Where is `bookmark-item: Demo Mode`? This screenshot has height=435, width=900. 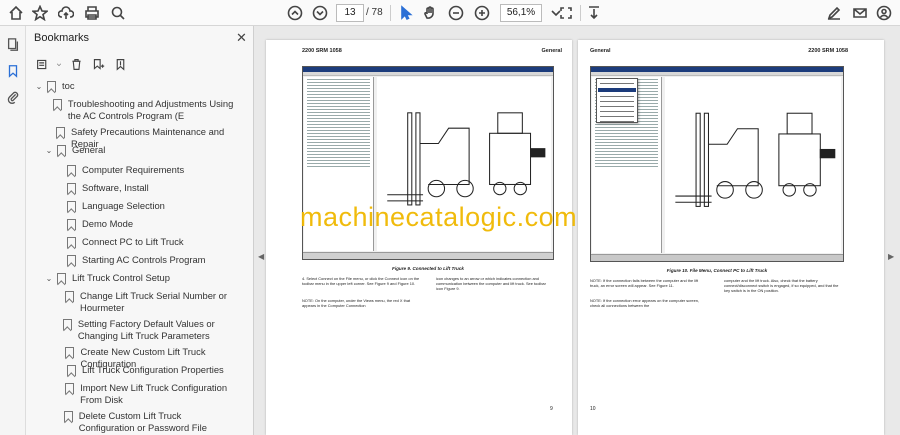 bookmark-item: Demo Mode is located at coordinates (145, 224).